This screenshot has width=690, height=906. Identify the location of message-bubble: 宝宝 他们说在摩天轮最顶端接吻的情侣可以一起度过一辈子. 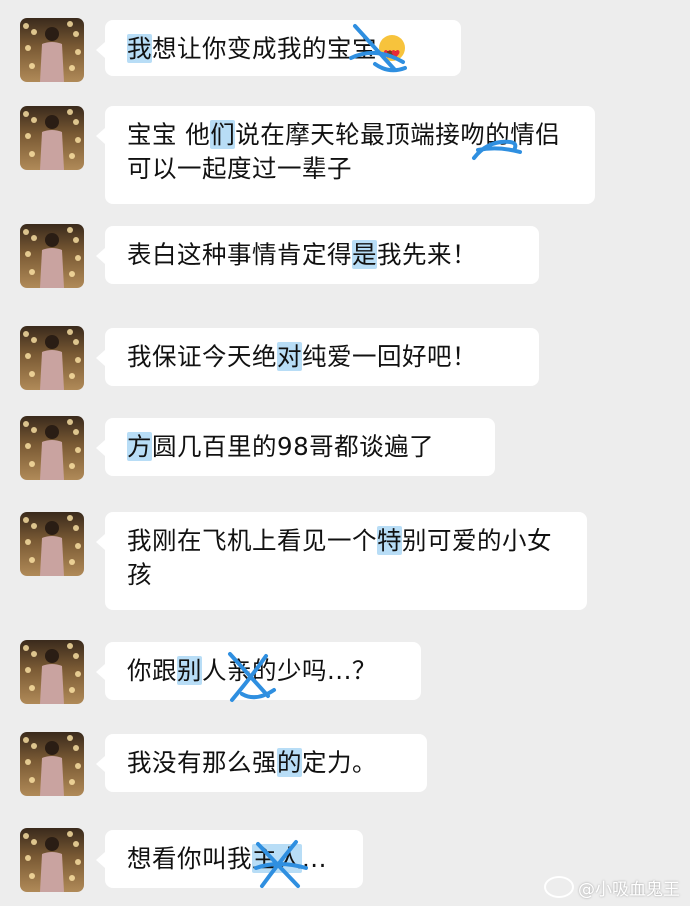
(345, 155).